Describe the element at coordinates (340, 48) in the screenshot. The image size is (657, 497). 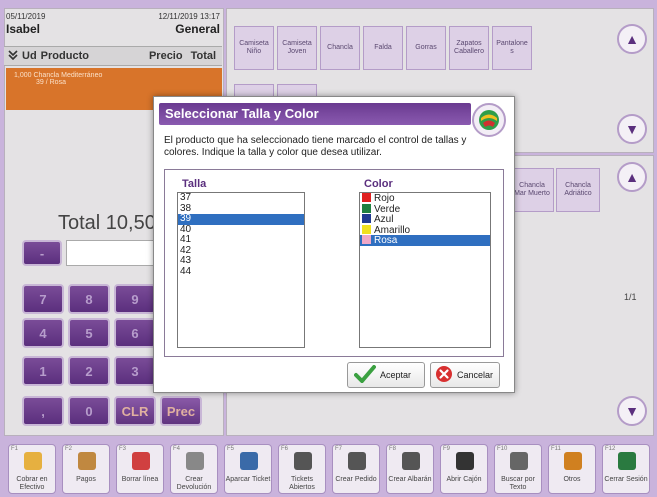
I see `product-button: Chancla` at that location.